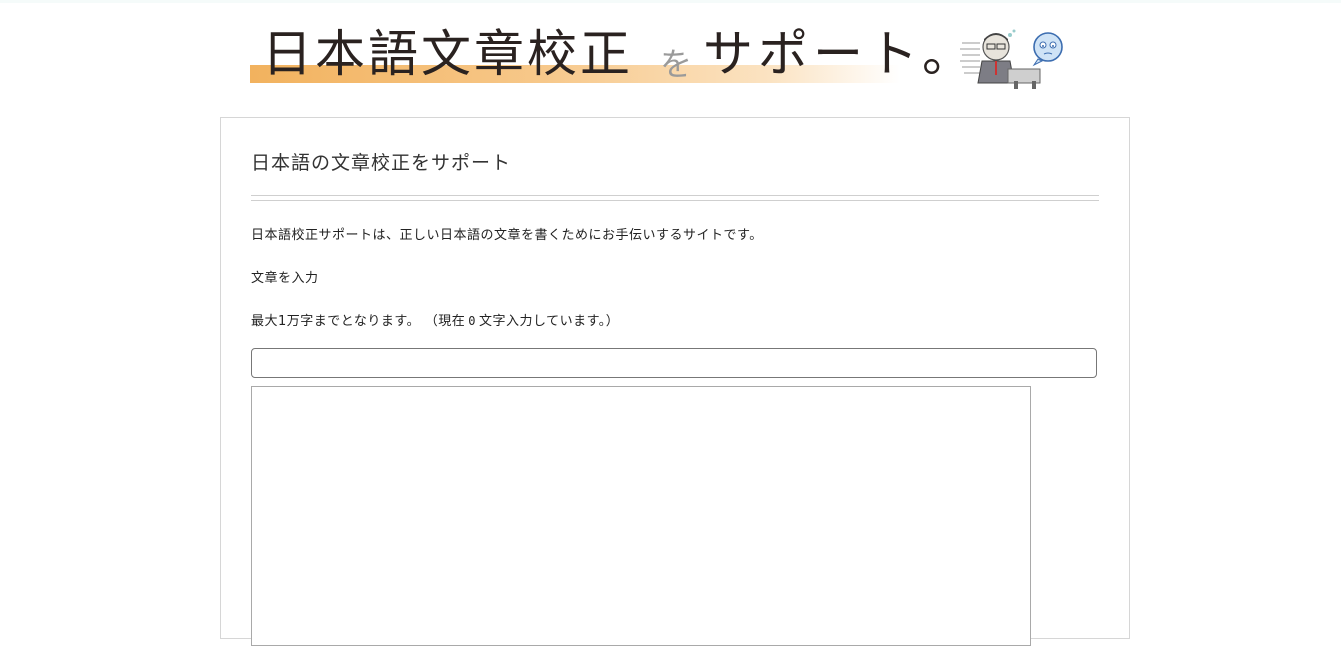 This screenshot has height=646, width=1341. Describe the element at coordinates (840, 54) in the screenshot. I see `banner-title-rest: サポート。` at that location.